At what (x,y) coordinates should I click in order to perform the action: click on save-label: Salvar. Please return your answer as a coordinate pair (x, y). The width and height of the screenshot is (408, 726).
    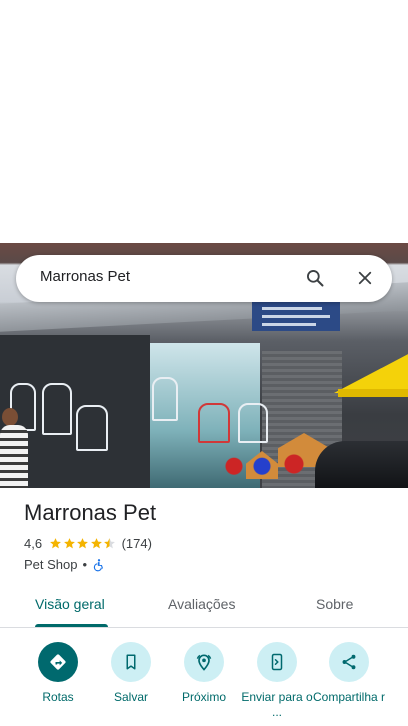
    Looking at the image, I should click on (130, 697).